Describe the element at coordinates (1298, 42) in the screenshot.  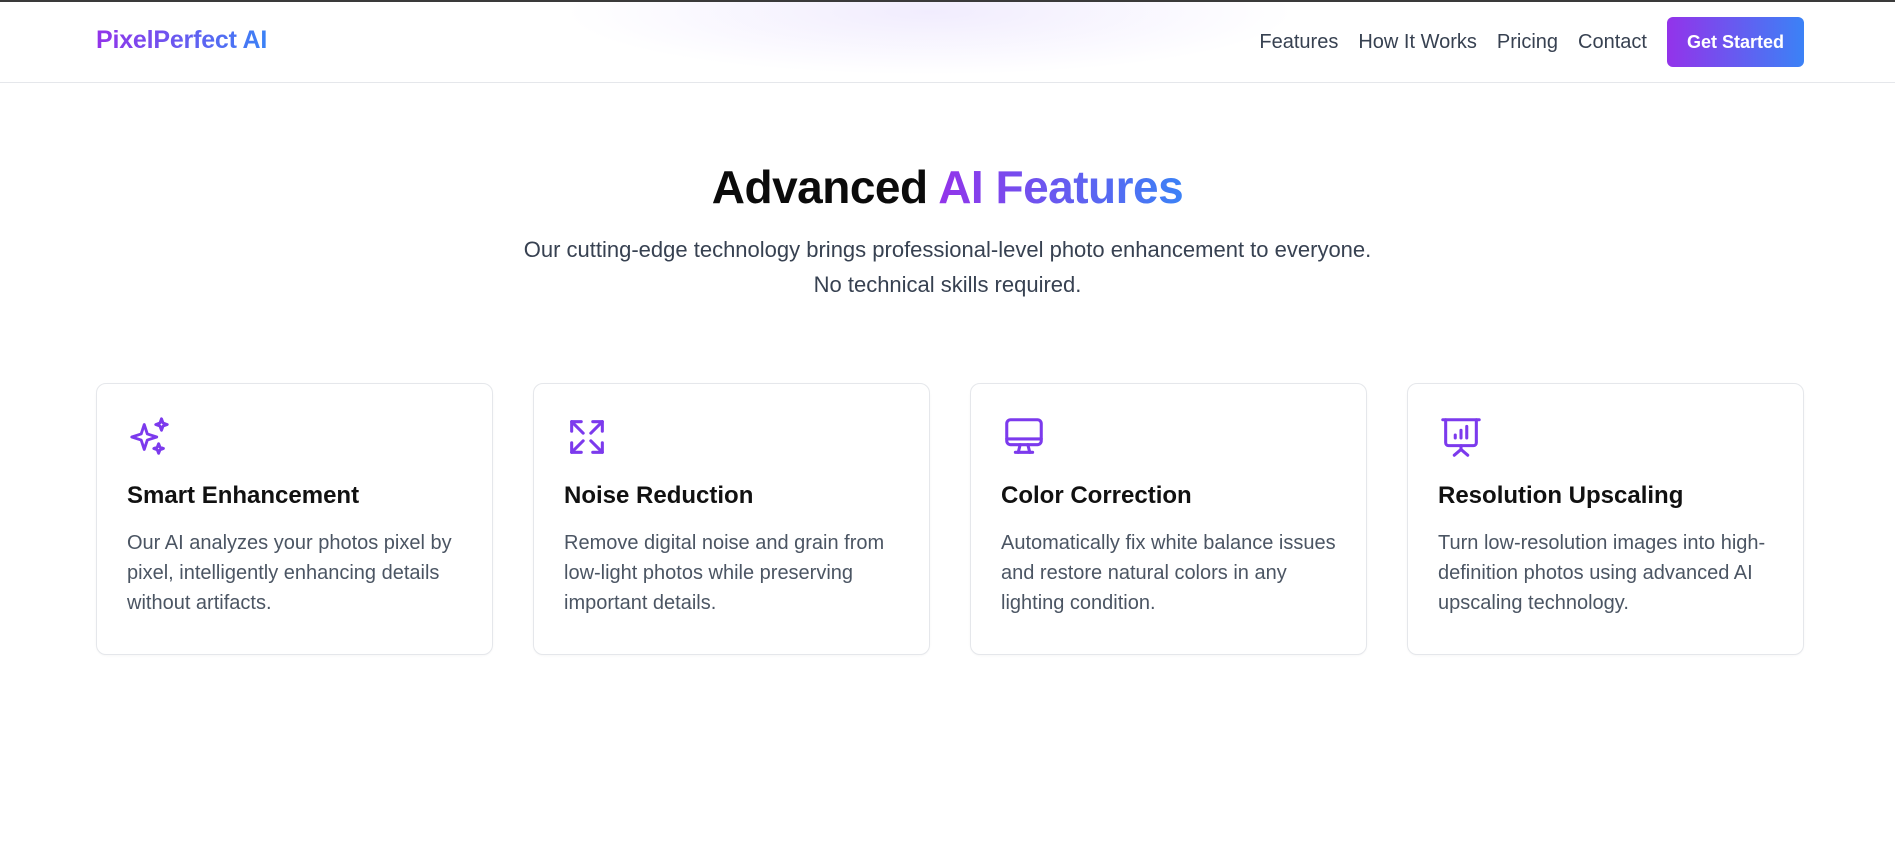
I see `nav-link-features: Features` at that location.